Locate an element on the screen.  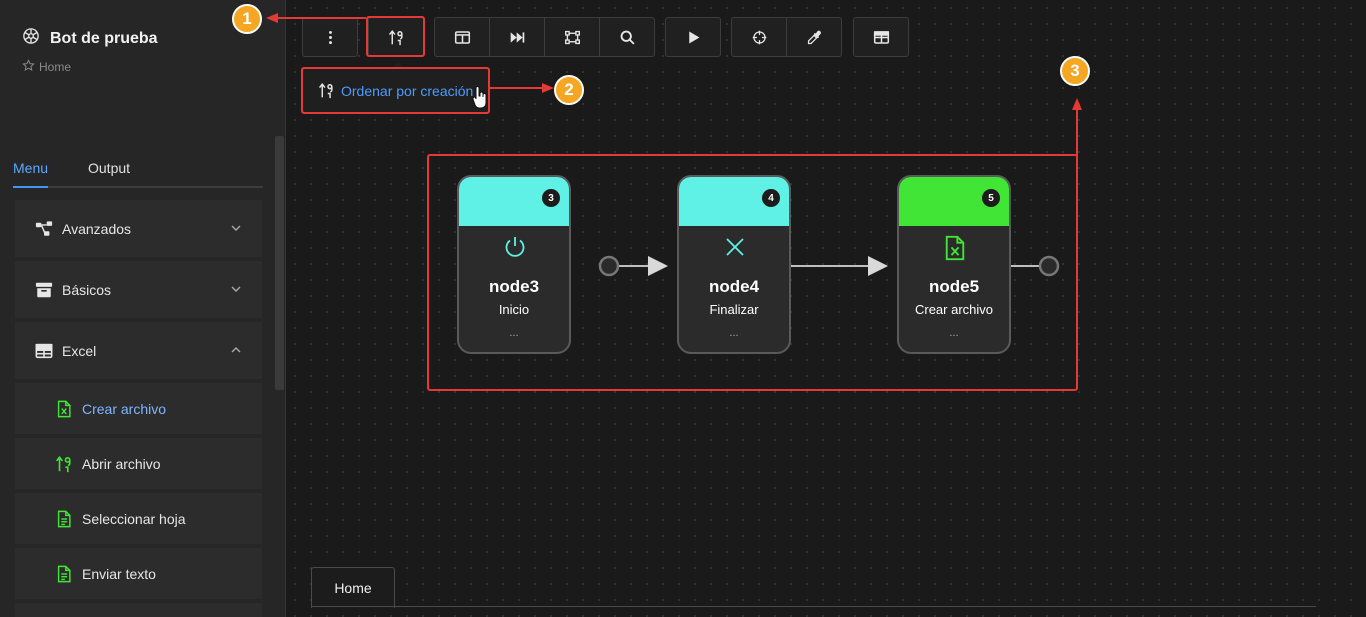
play-icon is located at coordinates (693, 37).